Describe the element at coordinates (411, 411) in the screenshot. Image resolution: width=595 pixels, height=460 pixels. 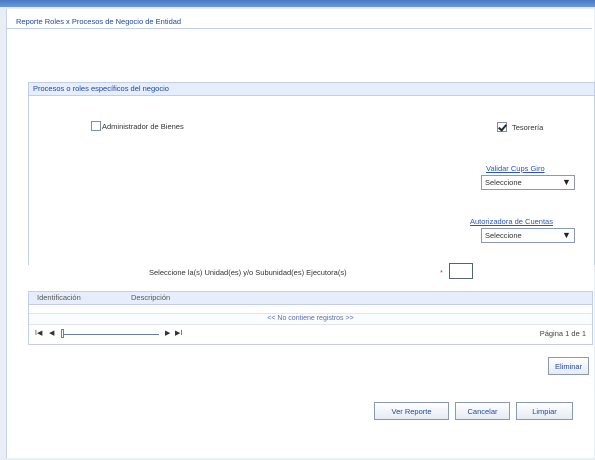
I see `ver-reporte-button: Ver Reporte` at that location.